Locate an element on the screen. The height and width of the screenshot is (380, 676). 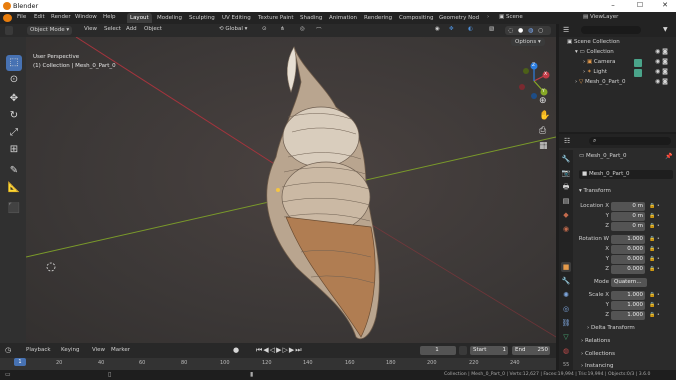
data-tab-icon: ▽ is located at coordinates (566, 337).